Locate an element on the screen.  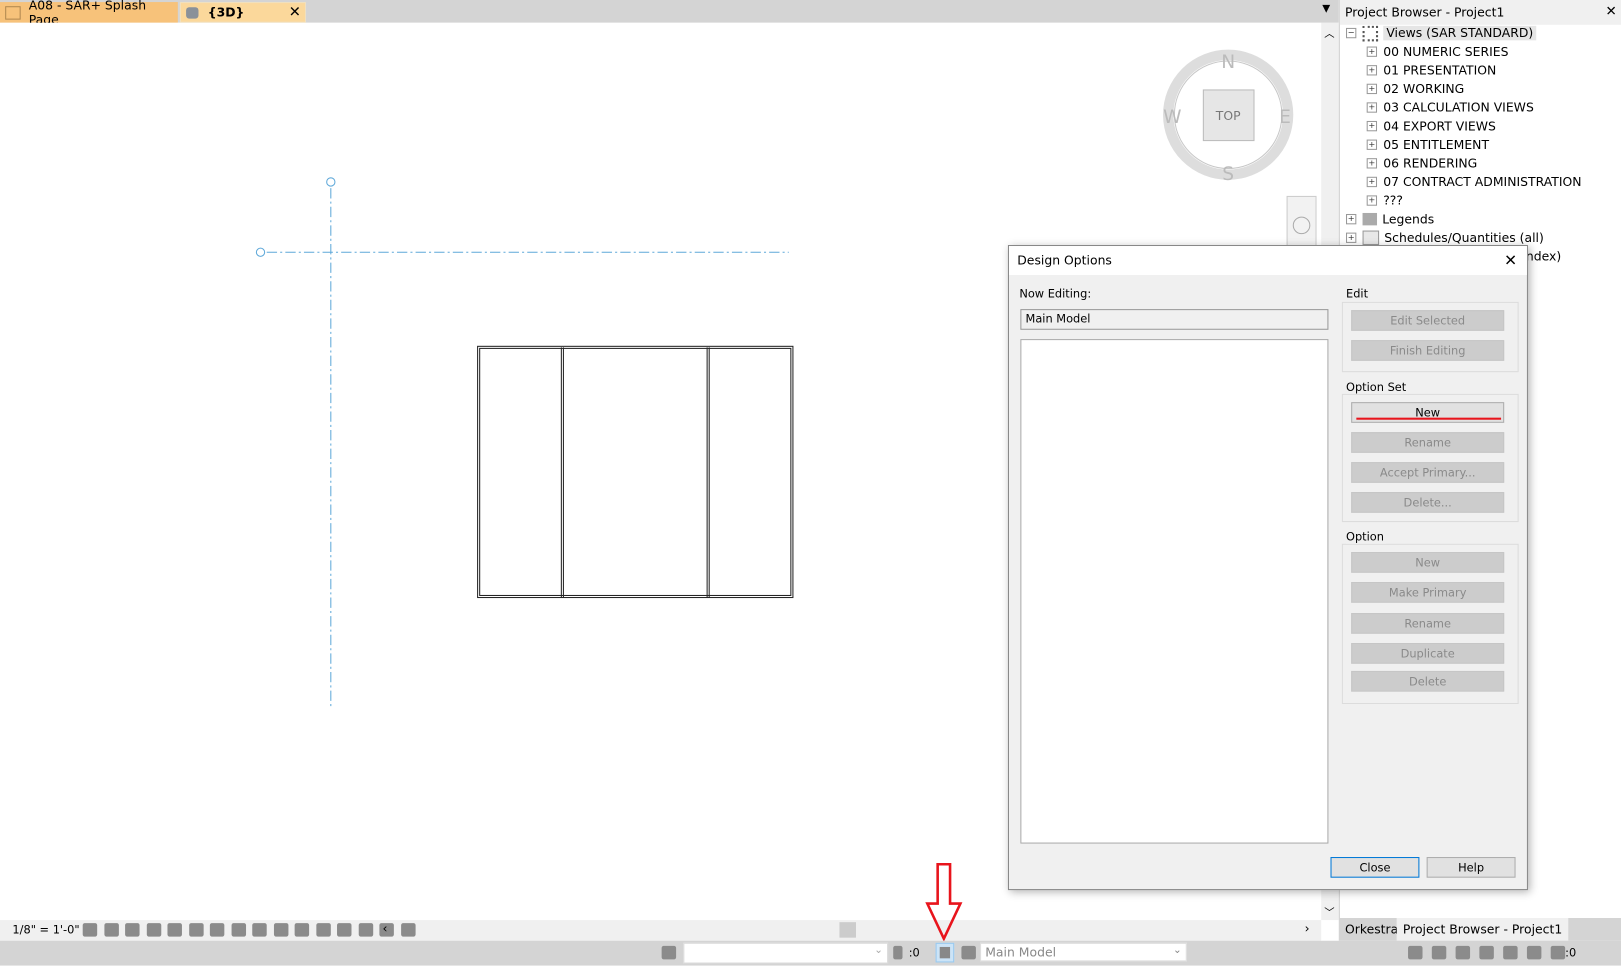
filter-icon is located at coordinates (1558, 952).